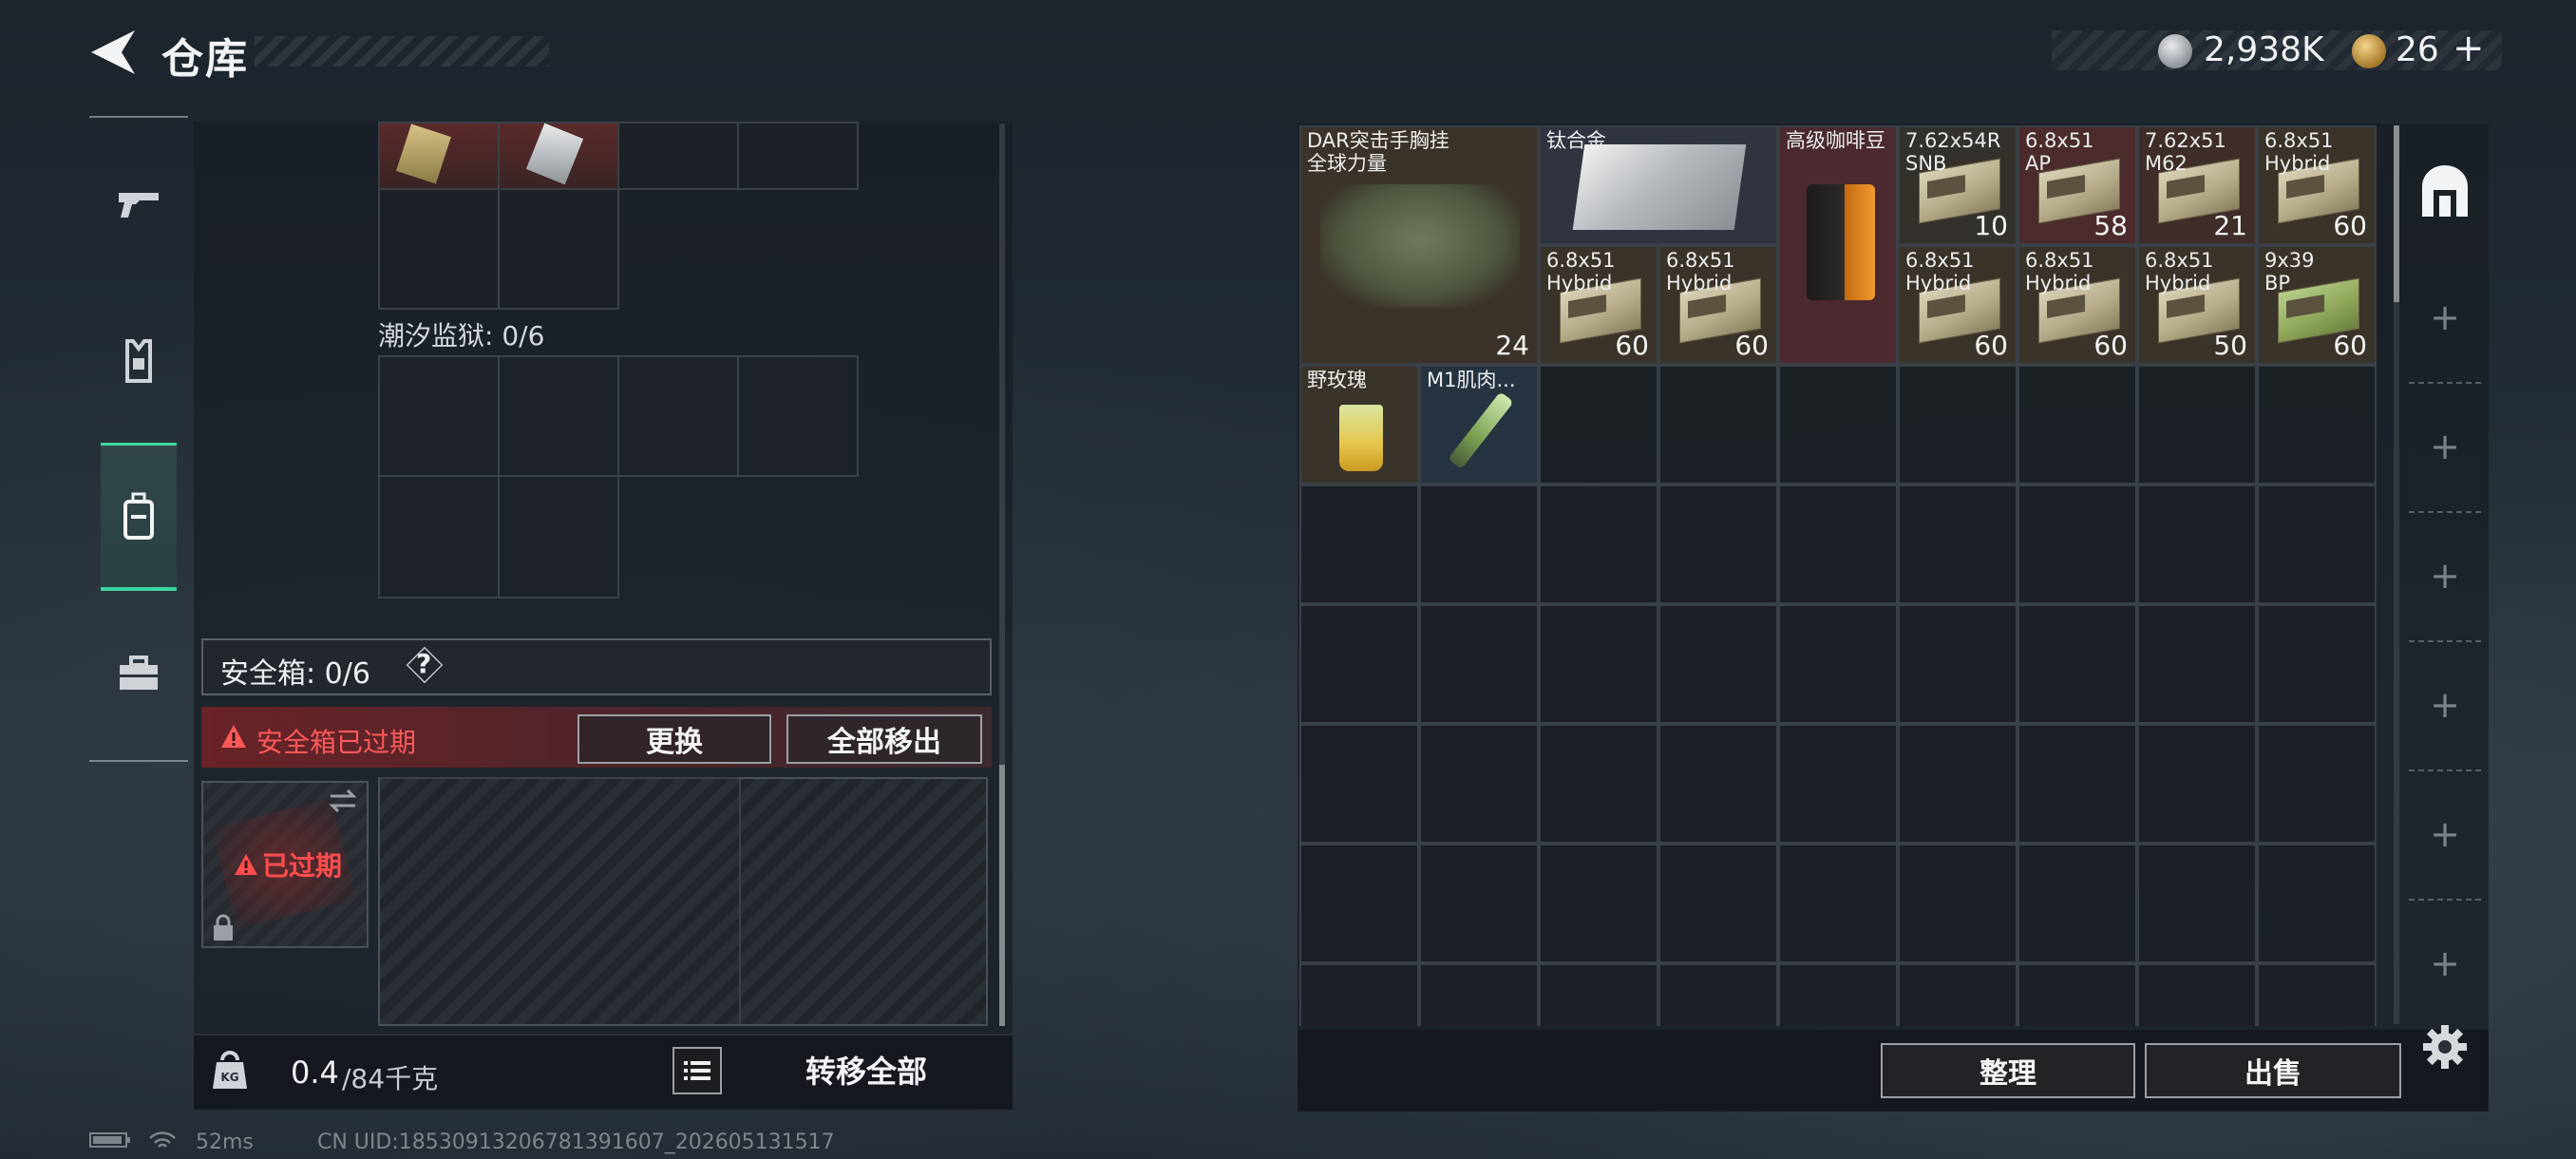 Image resolution: width=2576 pixels, height=1159 pixels. What do you see at coordinates (2445, 191) in the screenshot?
I see `warehouse-tab-main` at bounding box center [2445, 191].